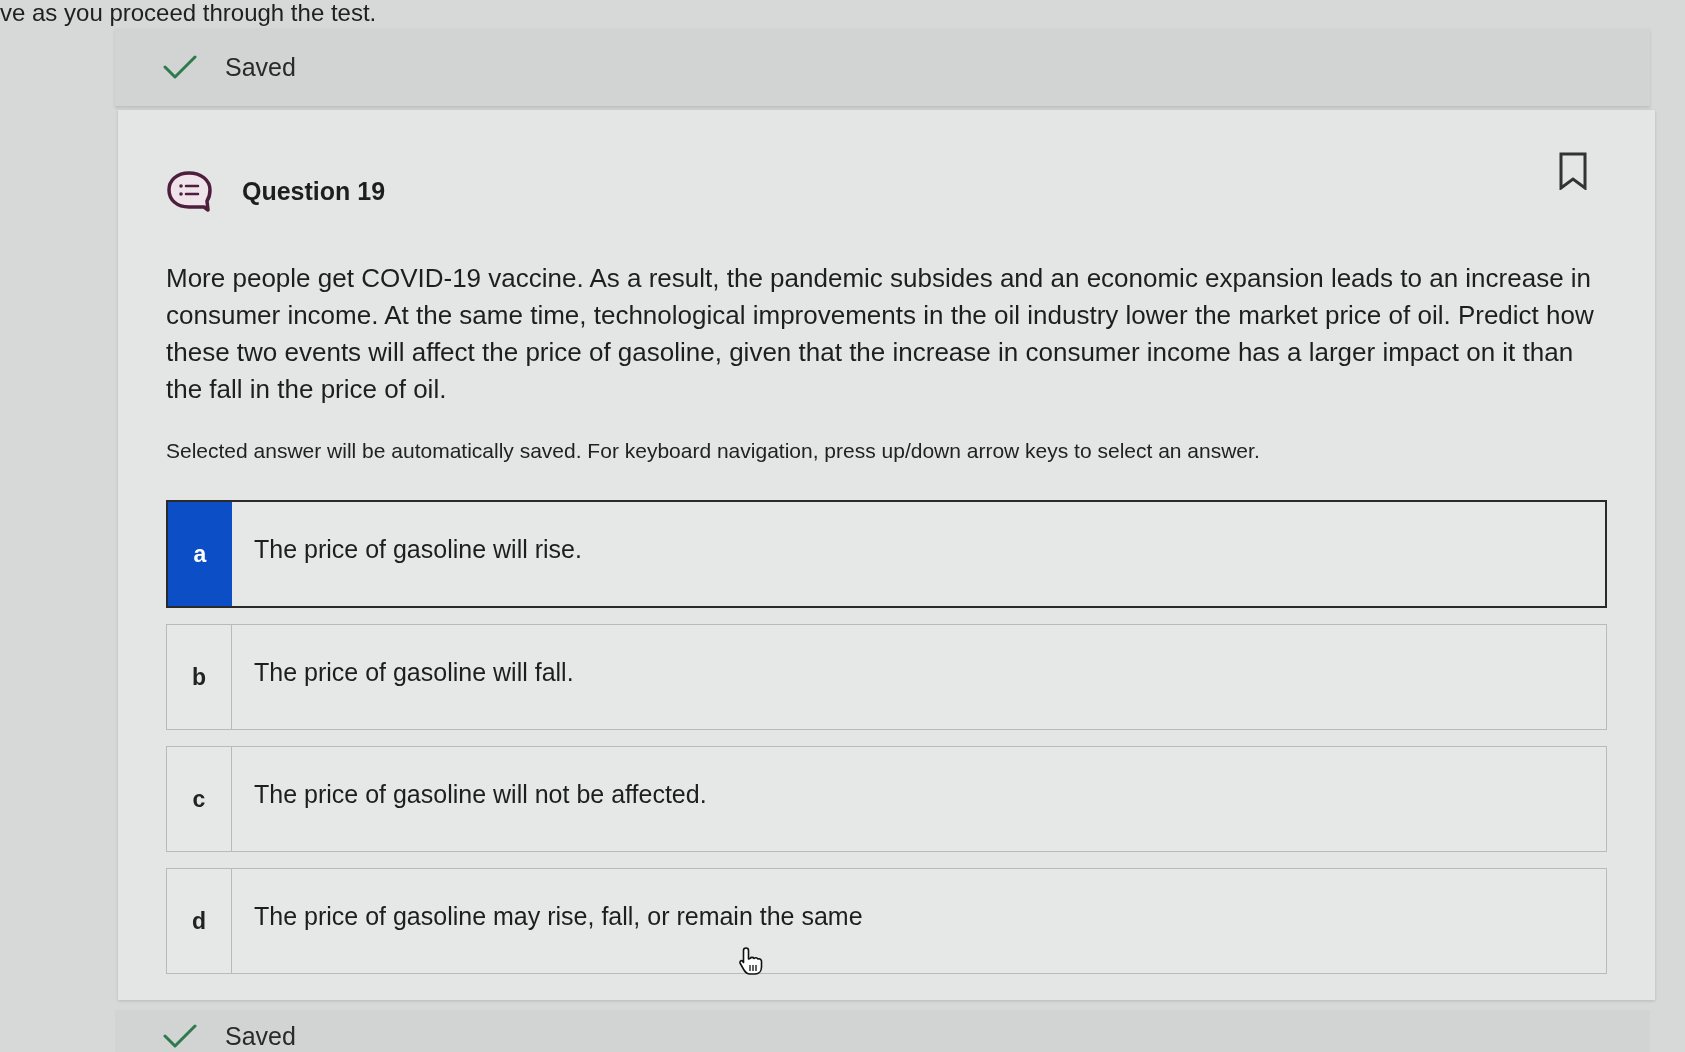  I want to click on option-text: The price of gasoline may rise, fall, or remain the same, so click(558, 916).